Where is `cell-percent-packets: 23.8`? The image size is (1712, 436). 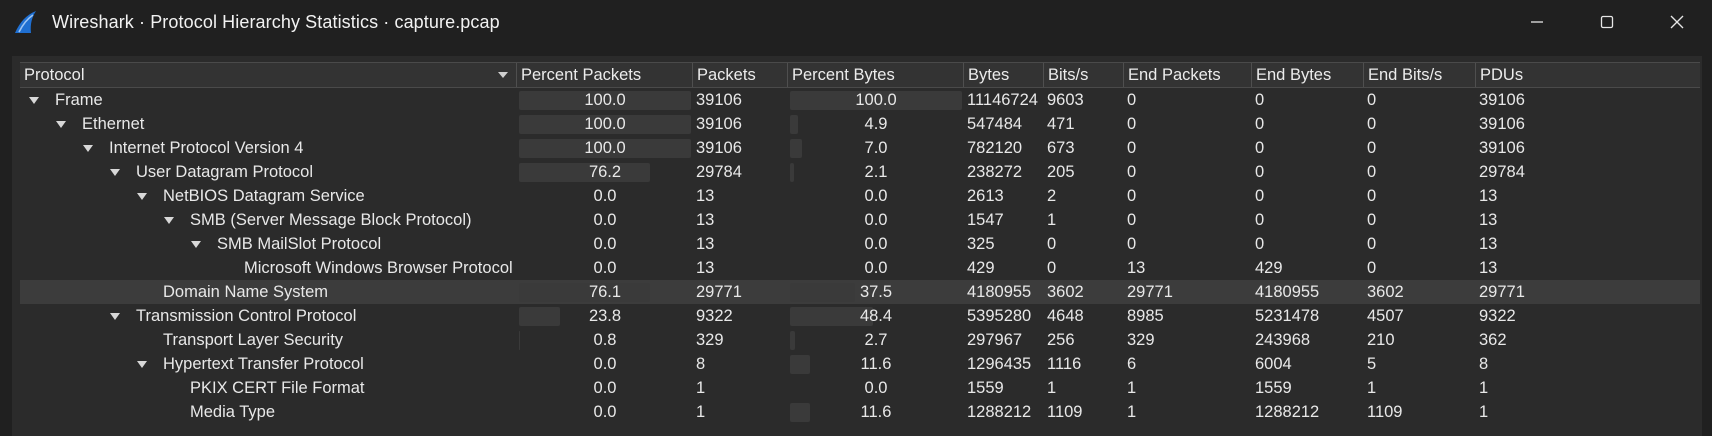
cell-percent-packets: 23.8 is located at coordinates (605, 316).